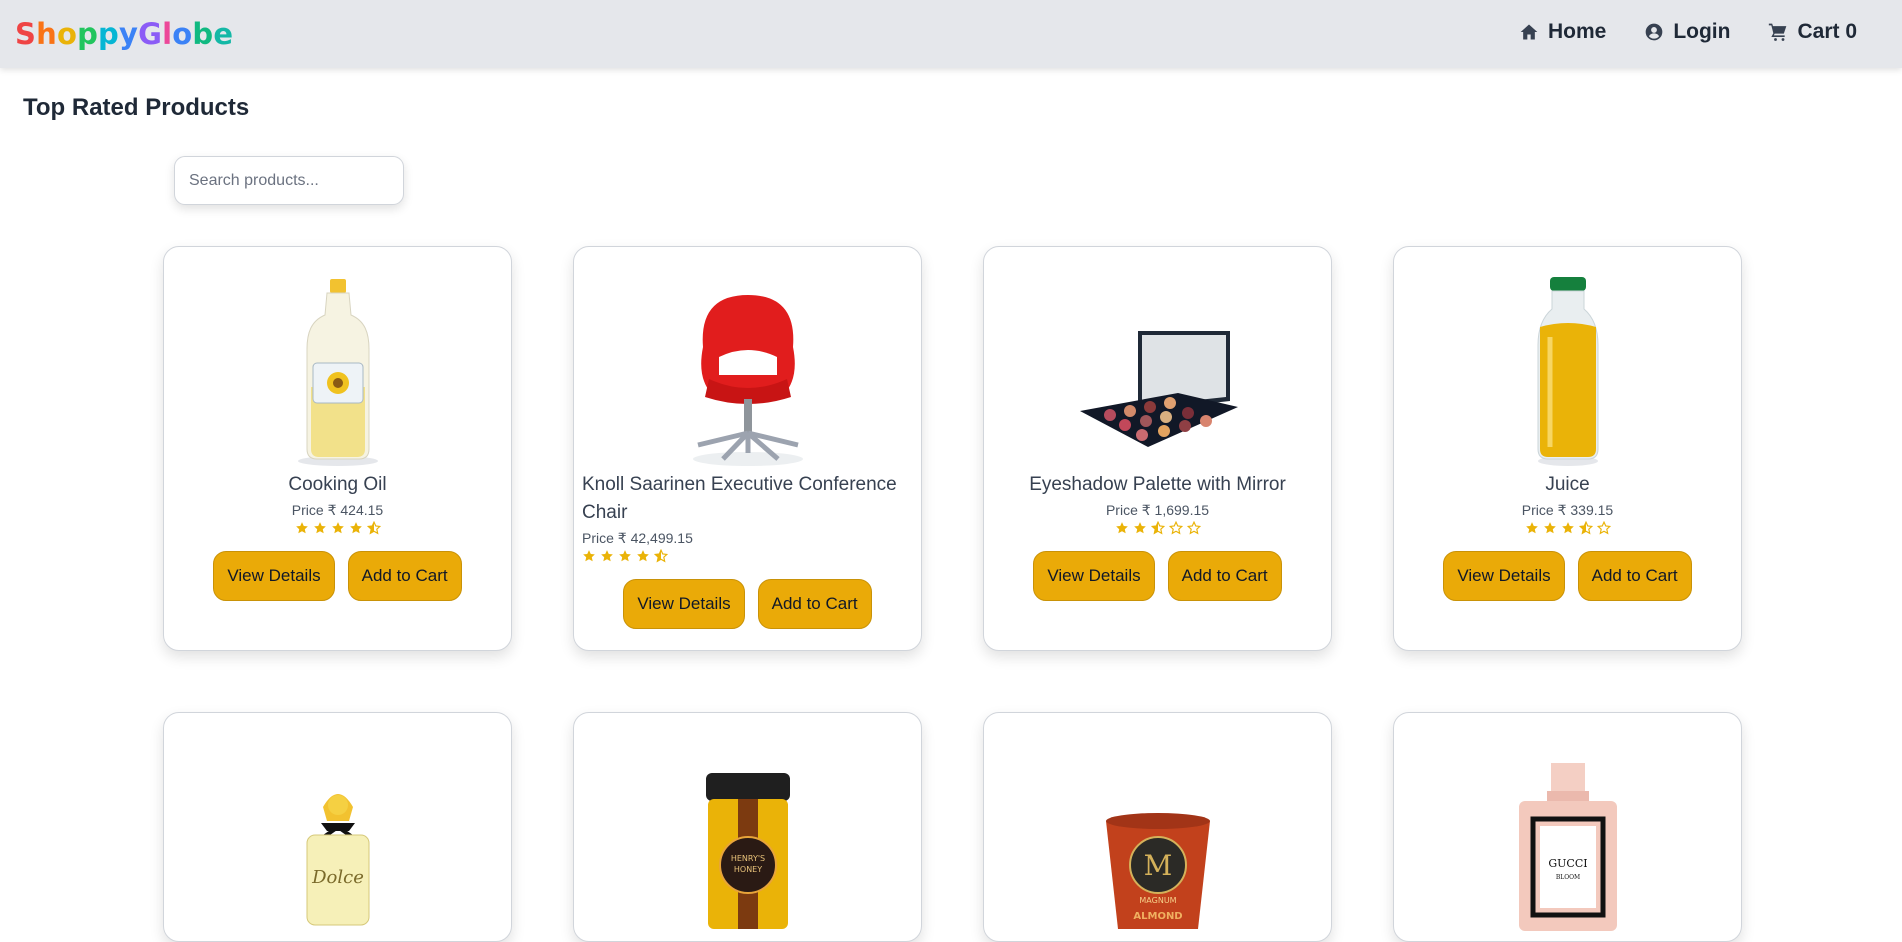 The image size is (1902, 942). I want to click on brand-logo-letter: y, so click(129, 34).